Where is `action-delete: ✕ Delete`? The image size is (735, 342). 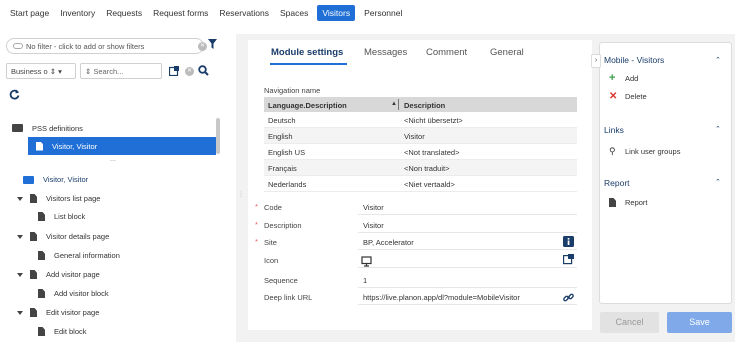 action-delete: ✕ Delete is located at coordinates (628, 96).